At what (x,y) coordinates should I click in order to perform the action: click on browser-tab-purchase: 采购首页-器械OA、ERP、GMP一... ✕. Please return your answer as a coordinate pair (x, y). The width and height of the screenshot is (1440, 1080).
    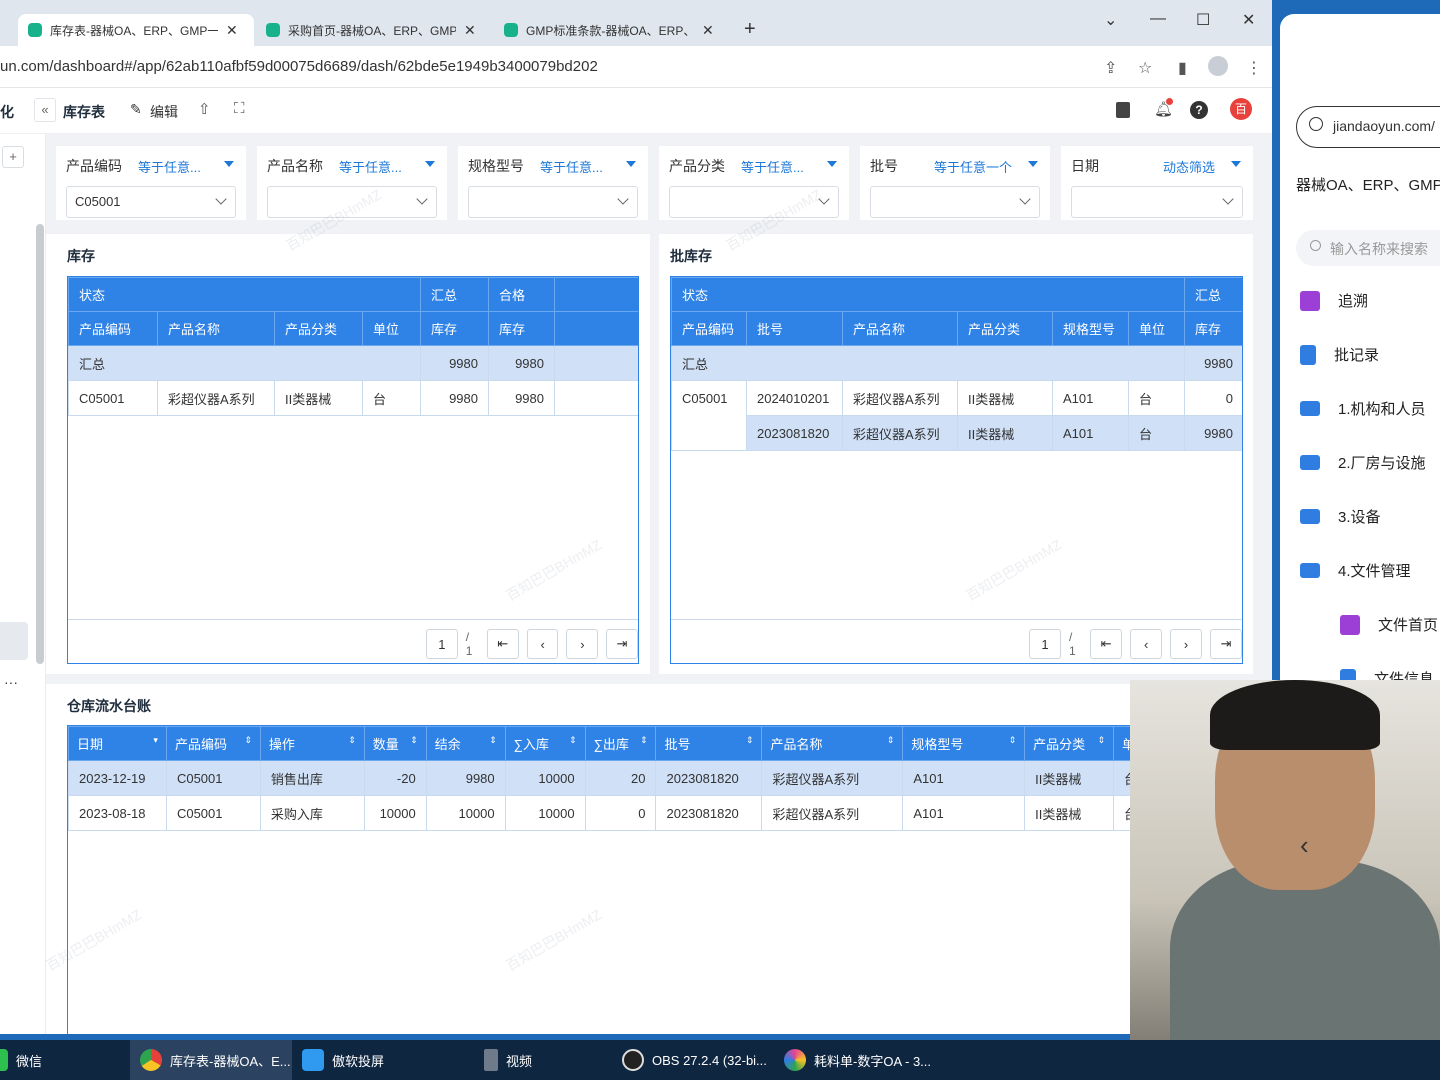
    Looking at the image, I should click on (374, 30).